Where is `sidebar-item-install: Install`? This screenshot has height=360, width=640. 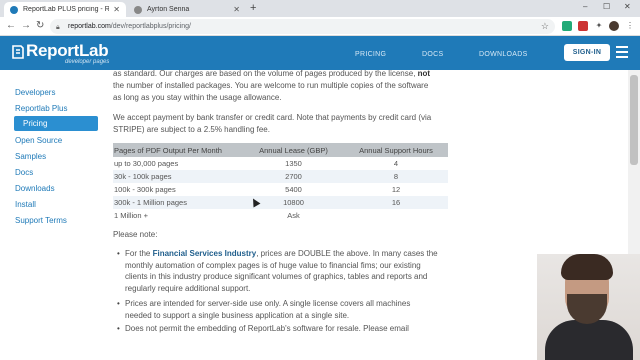
sidebar-item-install: Install is located at coordinates (25, 204).